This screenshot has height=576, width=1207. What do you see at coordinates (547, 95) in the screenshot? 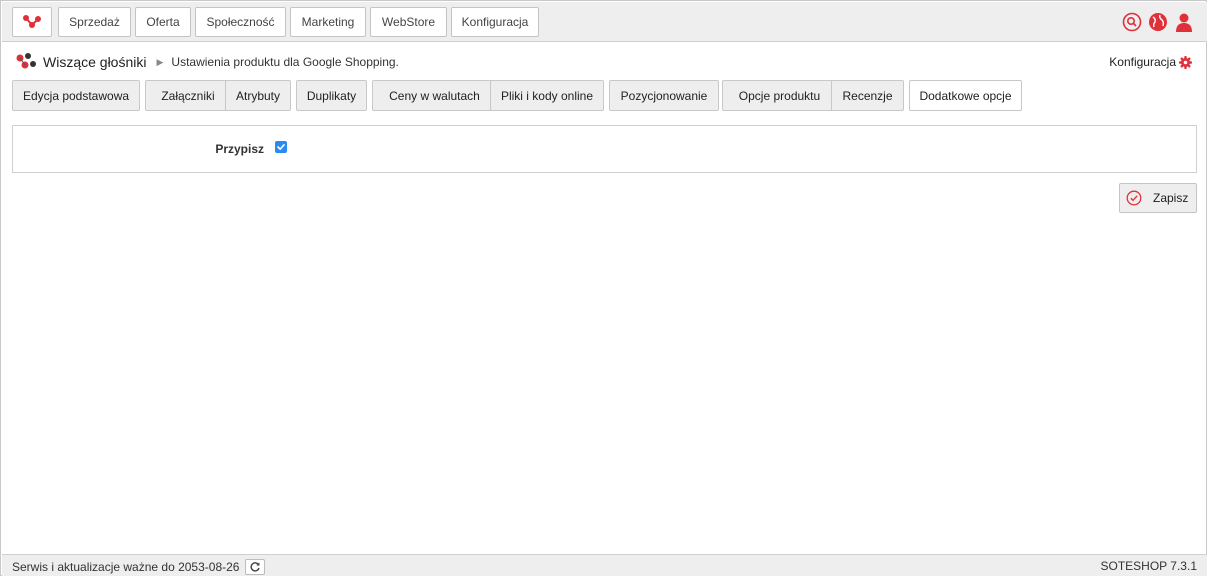
I see `tab-pliki-i-kody-online: Pliki i kody online` at bounding box center [547, 95].